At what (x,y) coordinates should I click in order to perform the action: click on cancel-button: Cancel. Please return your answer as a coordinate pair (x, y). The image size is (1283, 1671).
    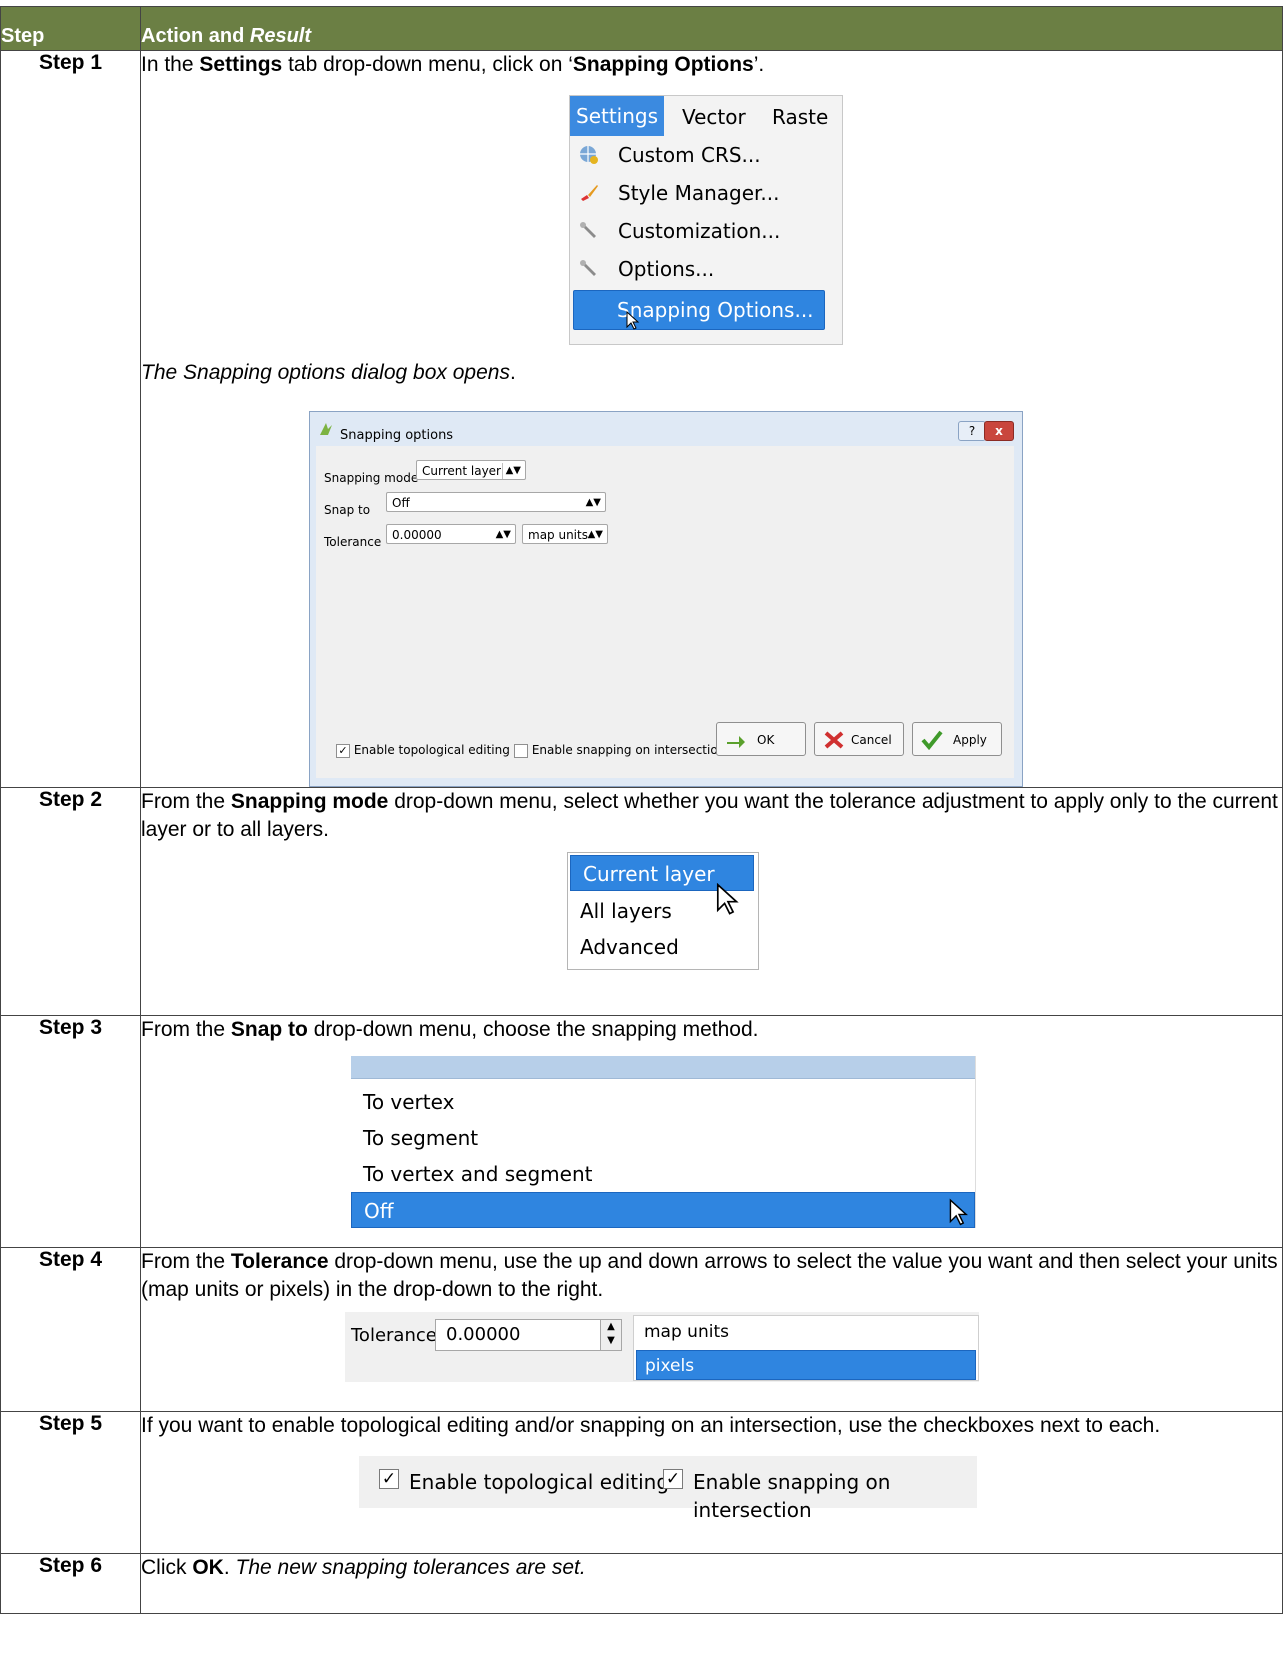
    Looking at the image, I should click on (859, 739).